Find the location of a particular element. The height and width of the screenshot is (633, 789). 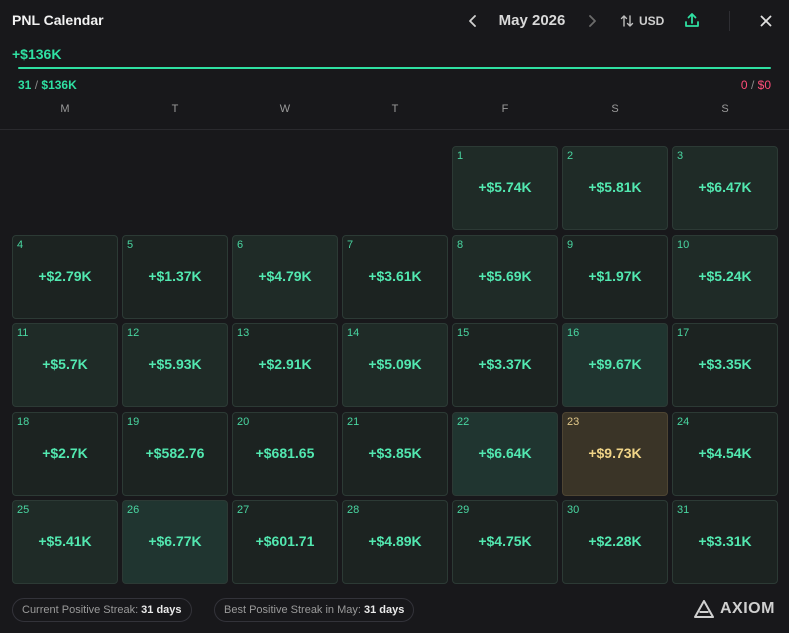

day-number: 1 is located at coordinates (460, 156).